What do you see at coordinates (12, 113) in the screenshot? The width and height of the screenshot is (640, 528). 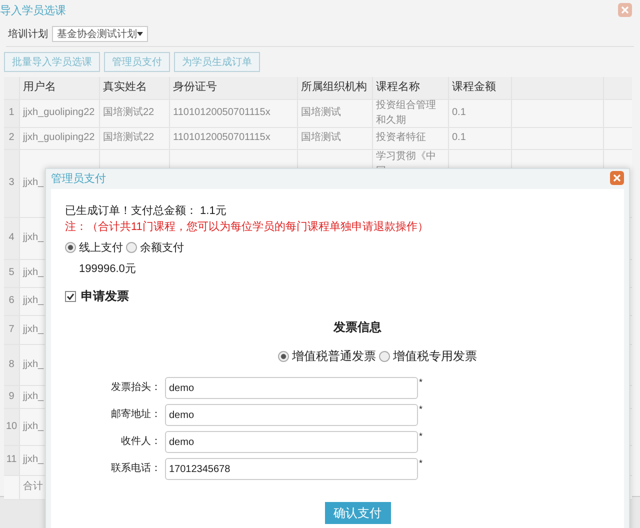 I see `row-number: 1` at bounding box center [12, 113].